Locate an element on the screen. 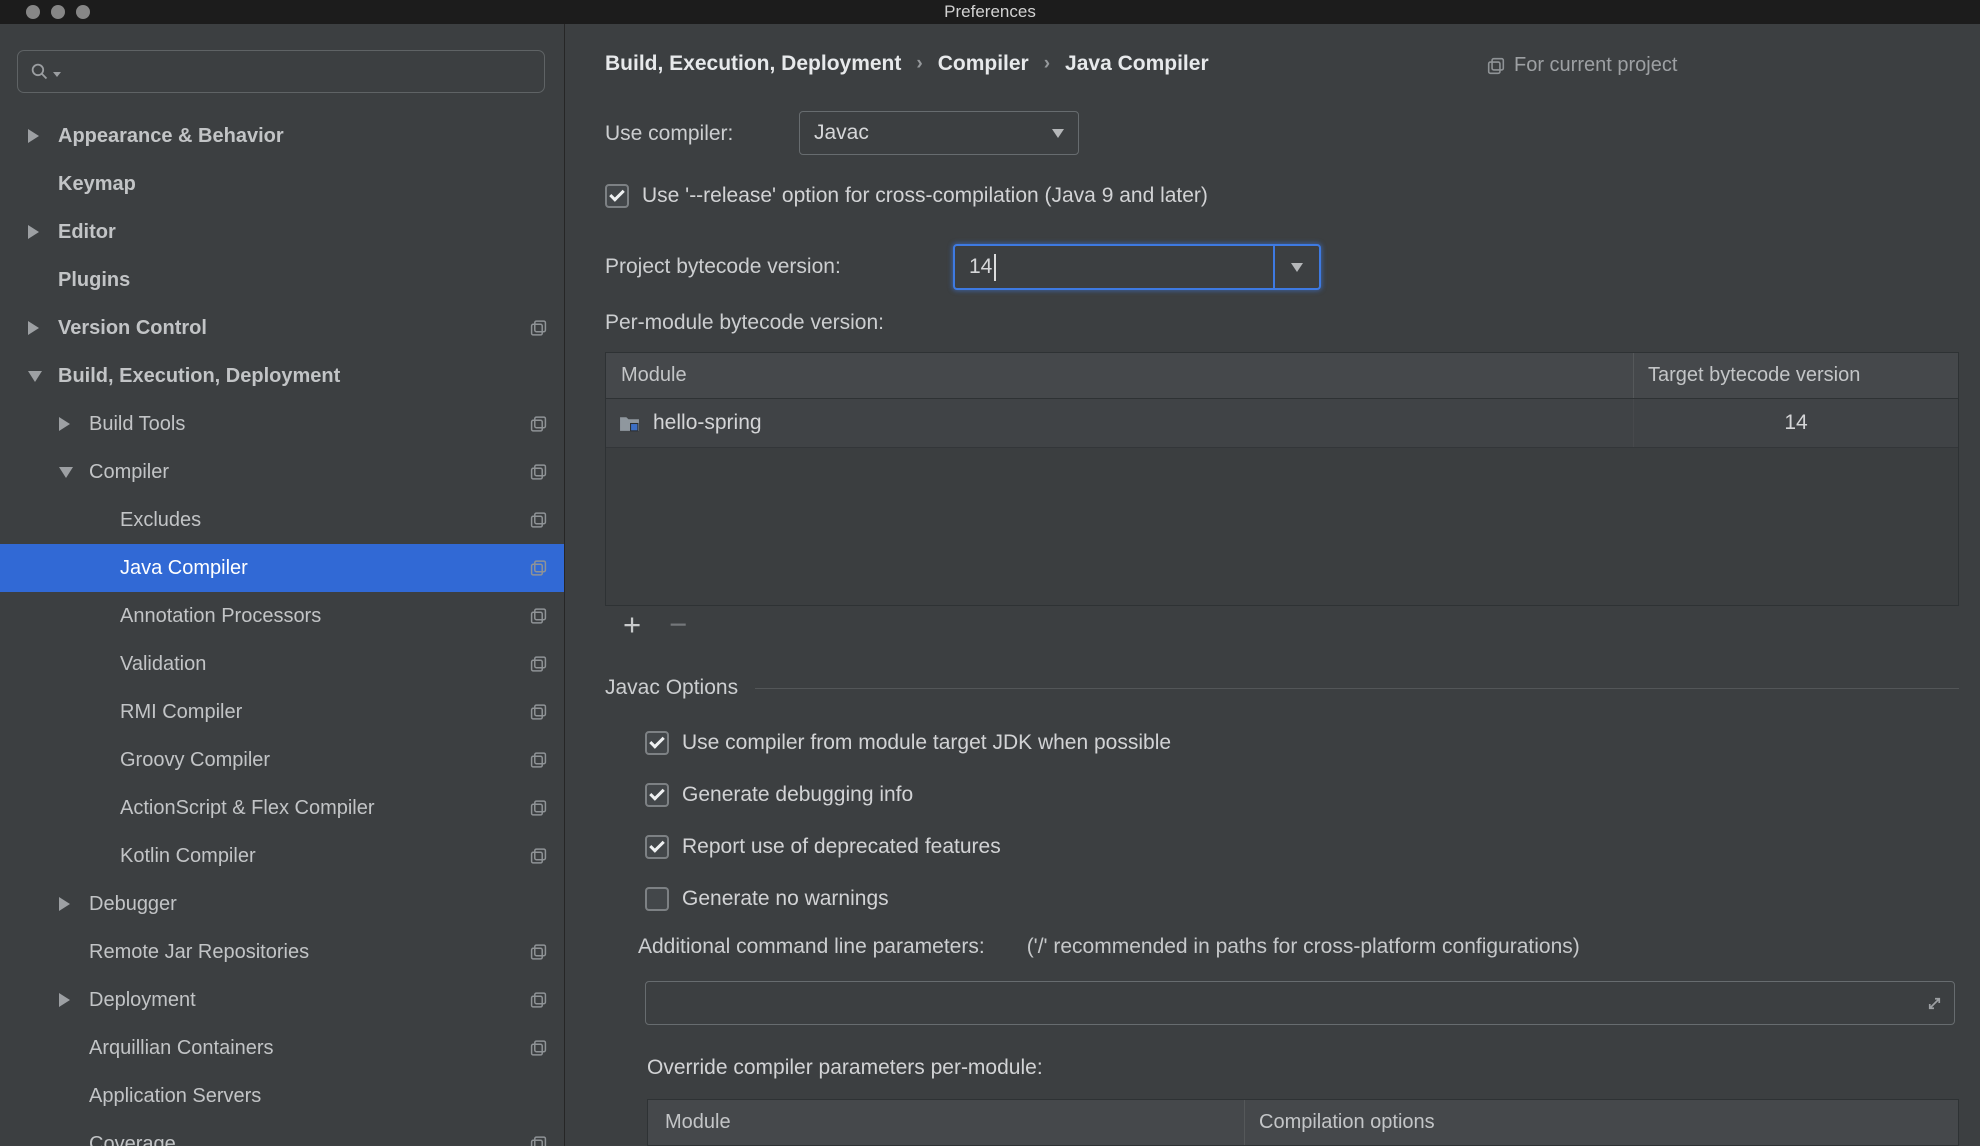 The width and height of the screenshot is (1980, 1146). sidebar-item-deployment: Deployment is located at coordinates (282, 1000).